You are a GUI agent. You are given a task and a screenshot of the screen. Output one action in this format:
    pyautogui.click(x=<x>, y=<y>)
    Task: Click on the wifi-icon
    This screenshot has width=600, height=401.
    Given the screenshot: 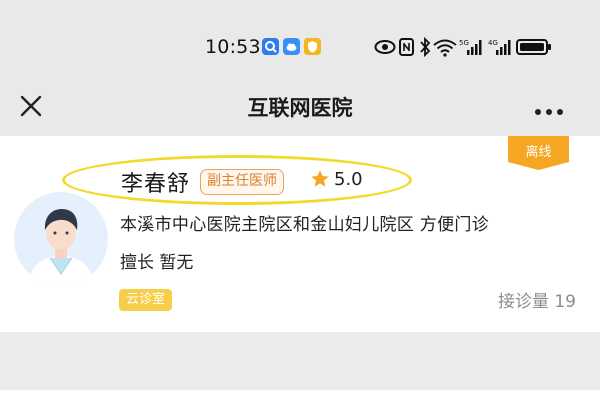 What is the action you would take?
    pyautogui.click(x=445, y=48)
    